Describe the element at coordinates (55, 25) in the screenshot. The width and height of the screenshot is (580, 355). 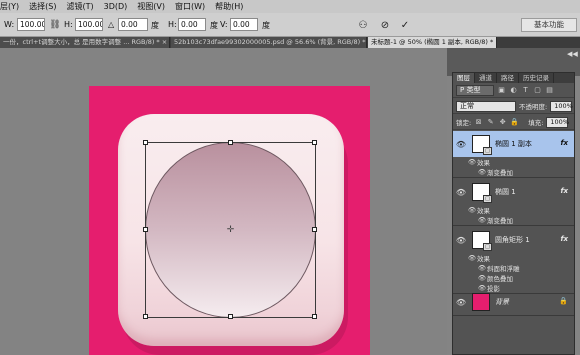
I see `link-icon: ⛓` at that location.